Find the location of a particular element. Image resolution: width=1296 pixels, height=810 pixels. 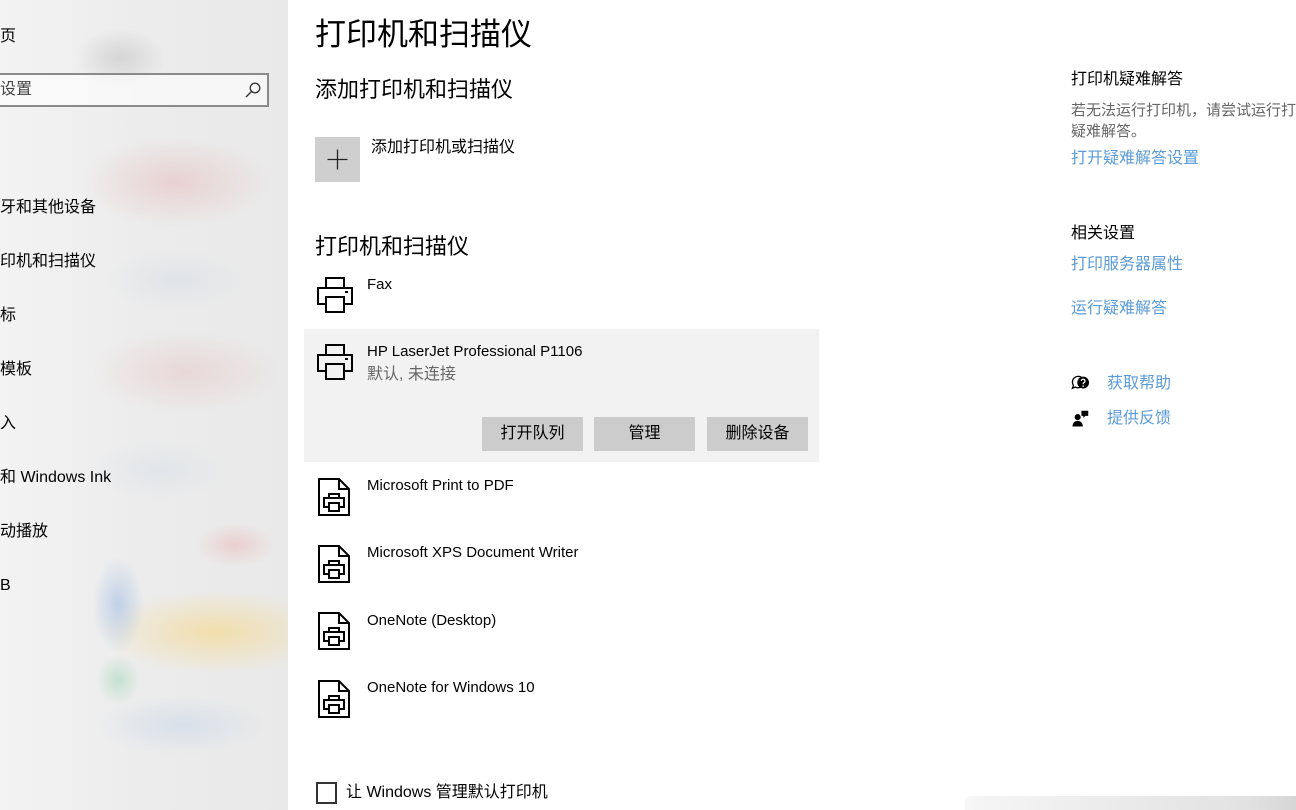

sidebar-item-printers: 印机和扫描仪 is located at coordinates (48, 262).